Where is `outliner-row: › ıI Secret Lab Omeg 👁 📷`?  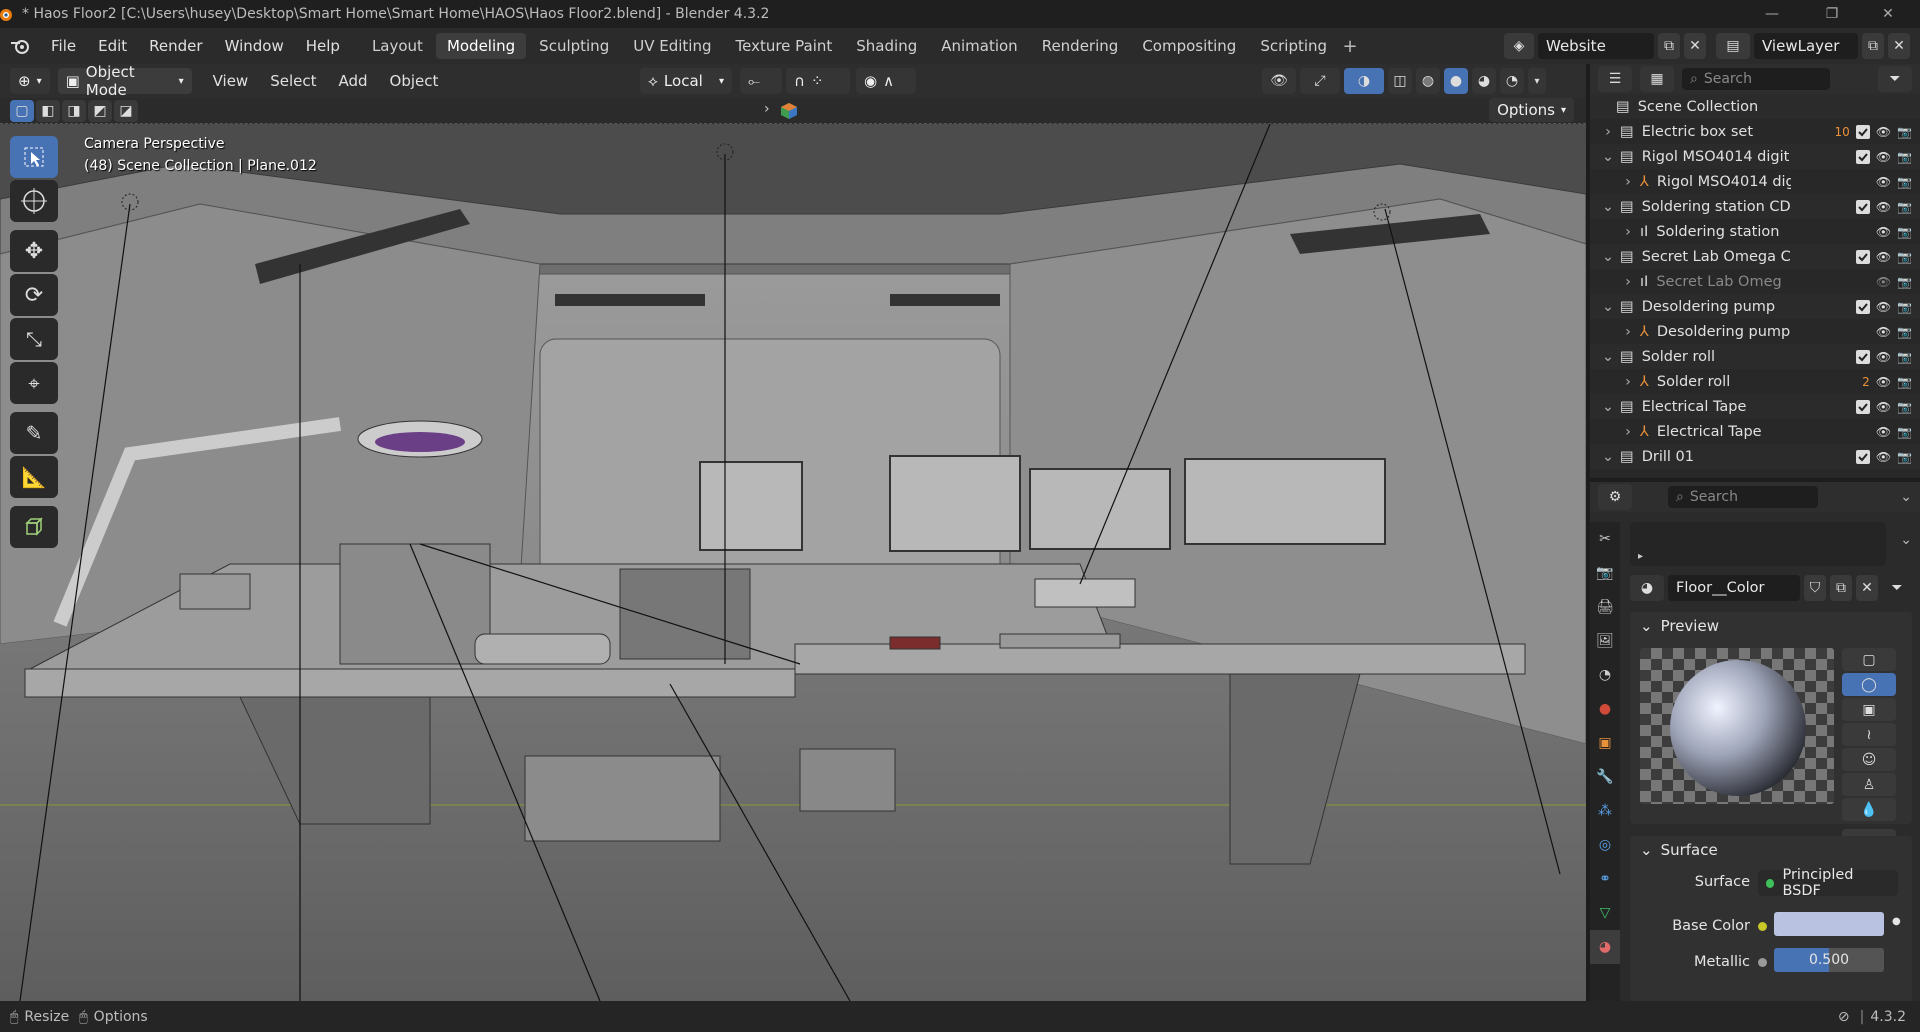
outliner-row: › ıI Secret Lab Omeg 👁 📷 is located at coordinates (1755, 281).